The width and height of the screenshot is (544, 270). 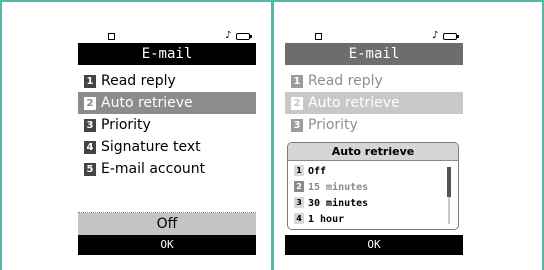 I want to click on menu-number: 4, so click(x=90, y=147).